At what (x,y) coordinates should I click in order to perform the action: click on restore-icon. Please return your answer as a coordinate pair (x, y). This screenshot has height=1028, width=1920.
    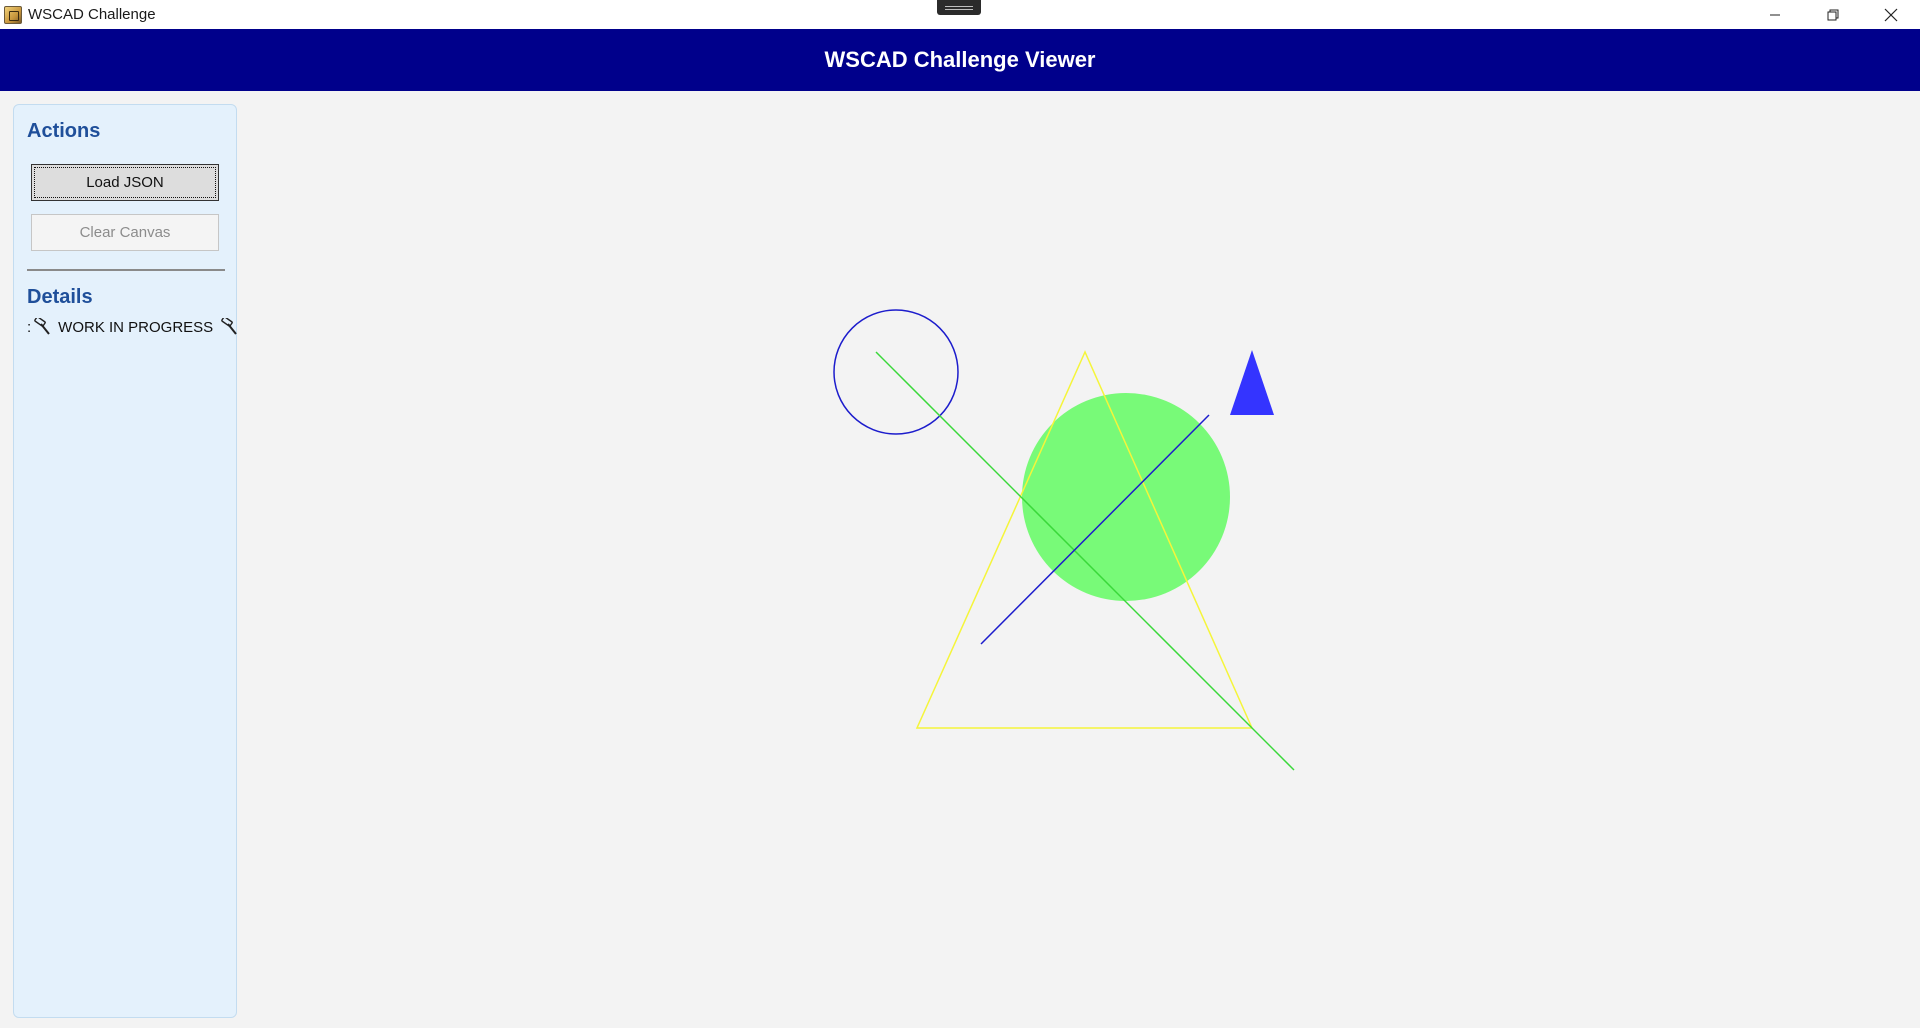
    Looking at the image, I should click on (1833, 14).